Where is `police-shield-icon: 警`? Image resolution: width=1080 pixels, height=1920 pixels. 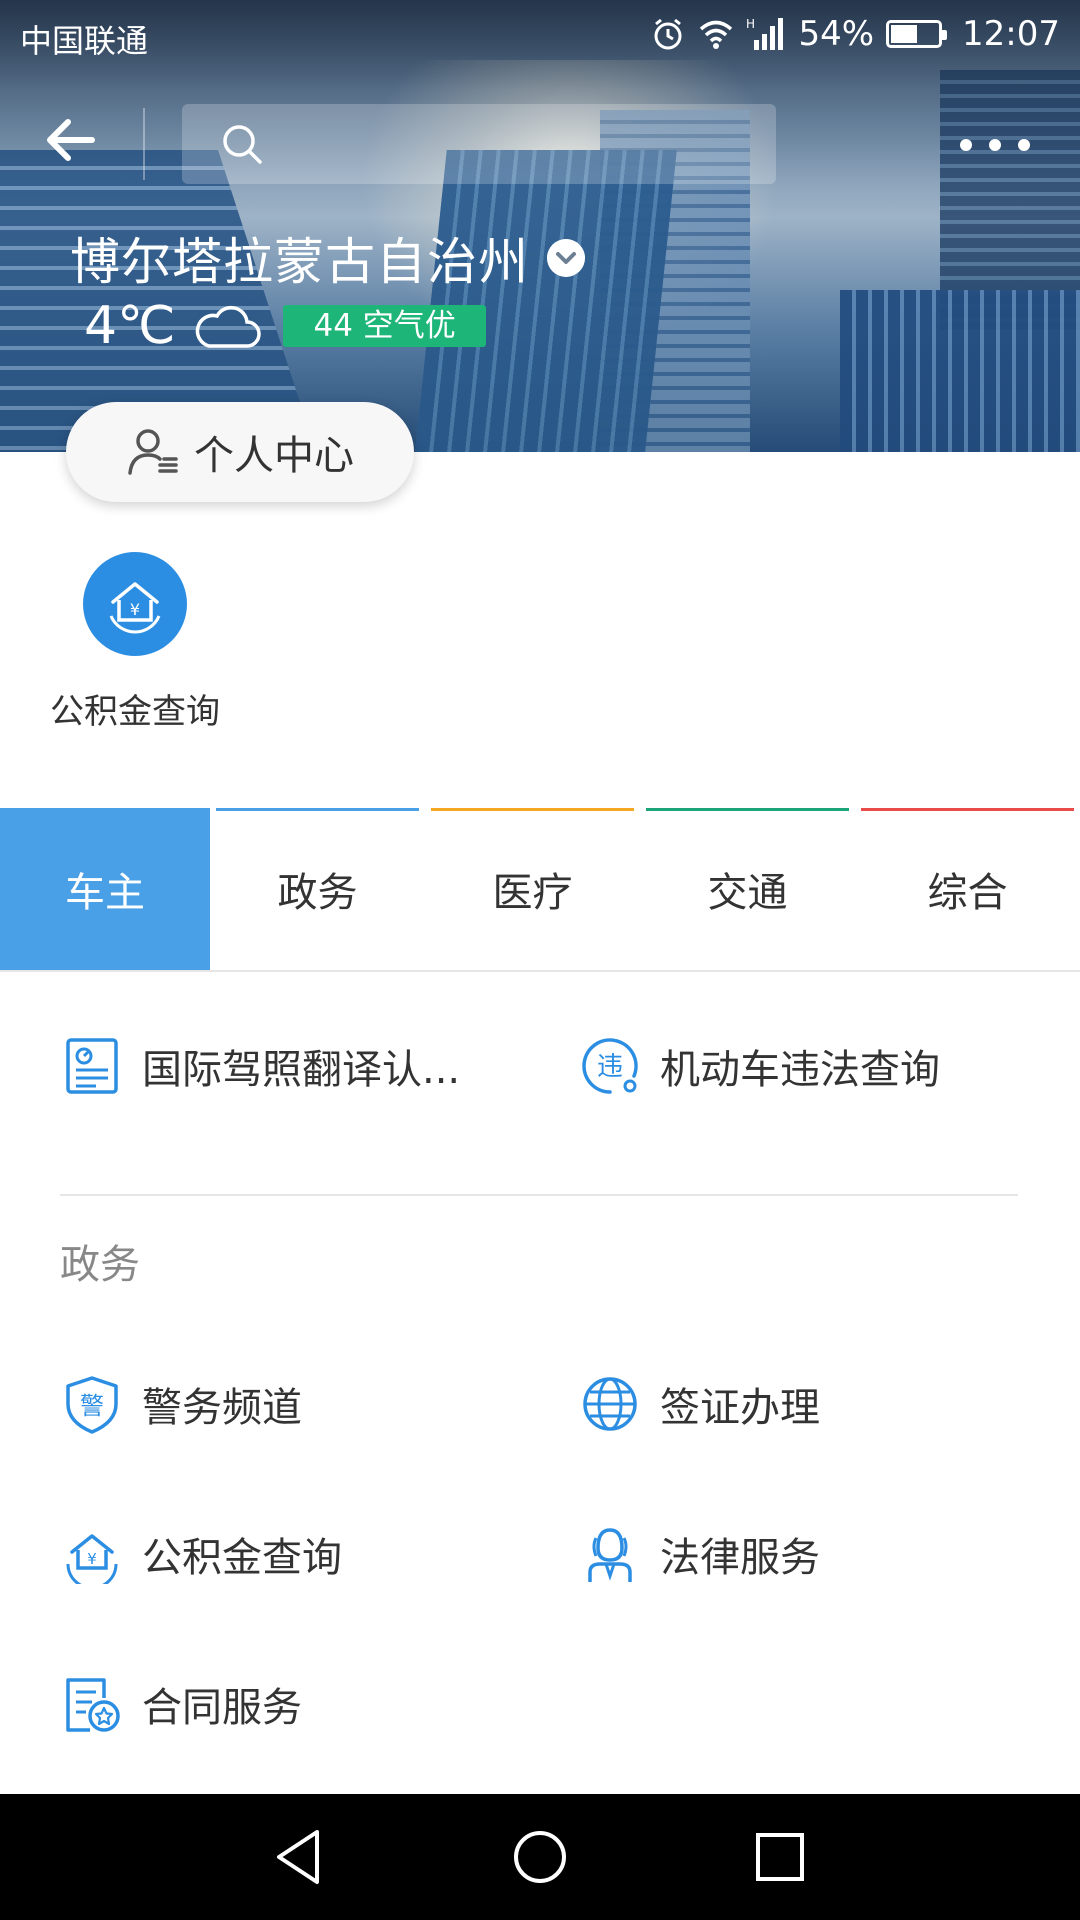 police-shield-icon: 警 is located at coordinates (92, 1405).